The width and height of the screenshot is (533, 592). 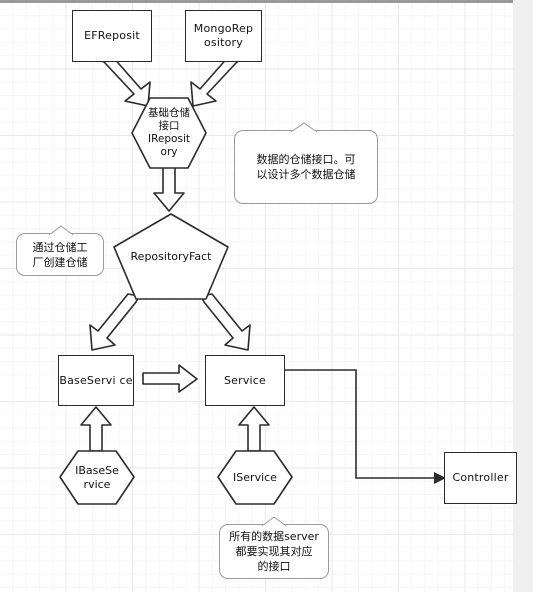 I want to click on note-factory-text: 通过仓储工 厂创建仓储, so click(x=60, y=254).